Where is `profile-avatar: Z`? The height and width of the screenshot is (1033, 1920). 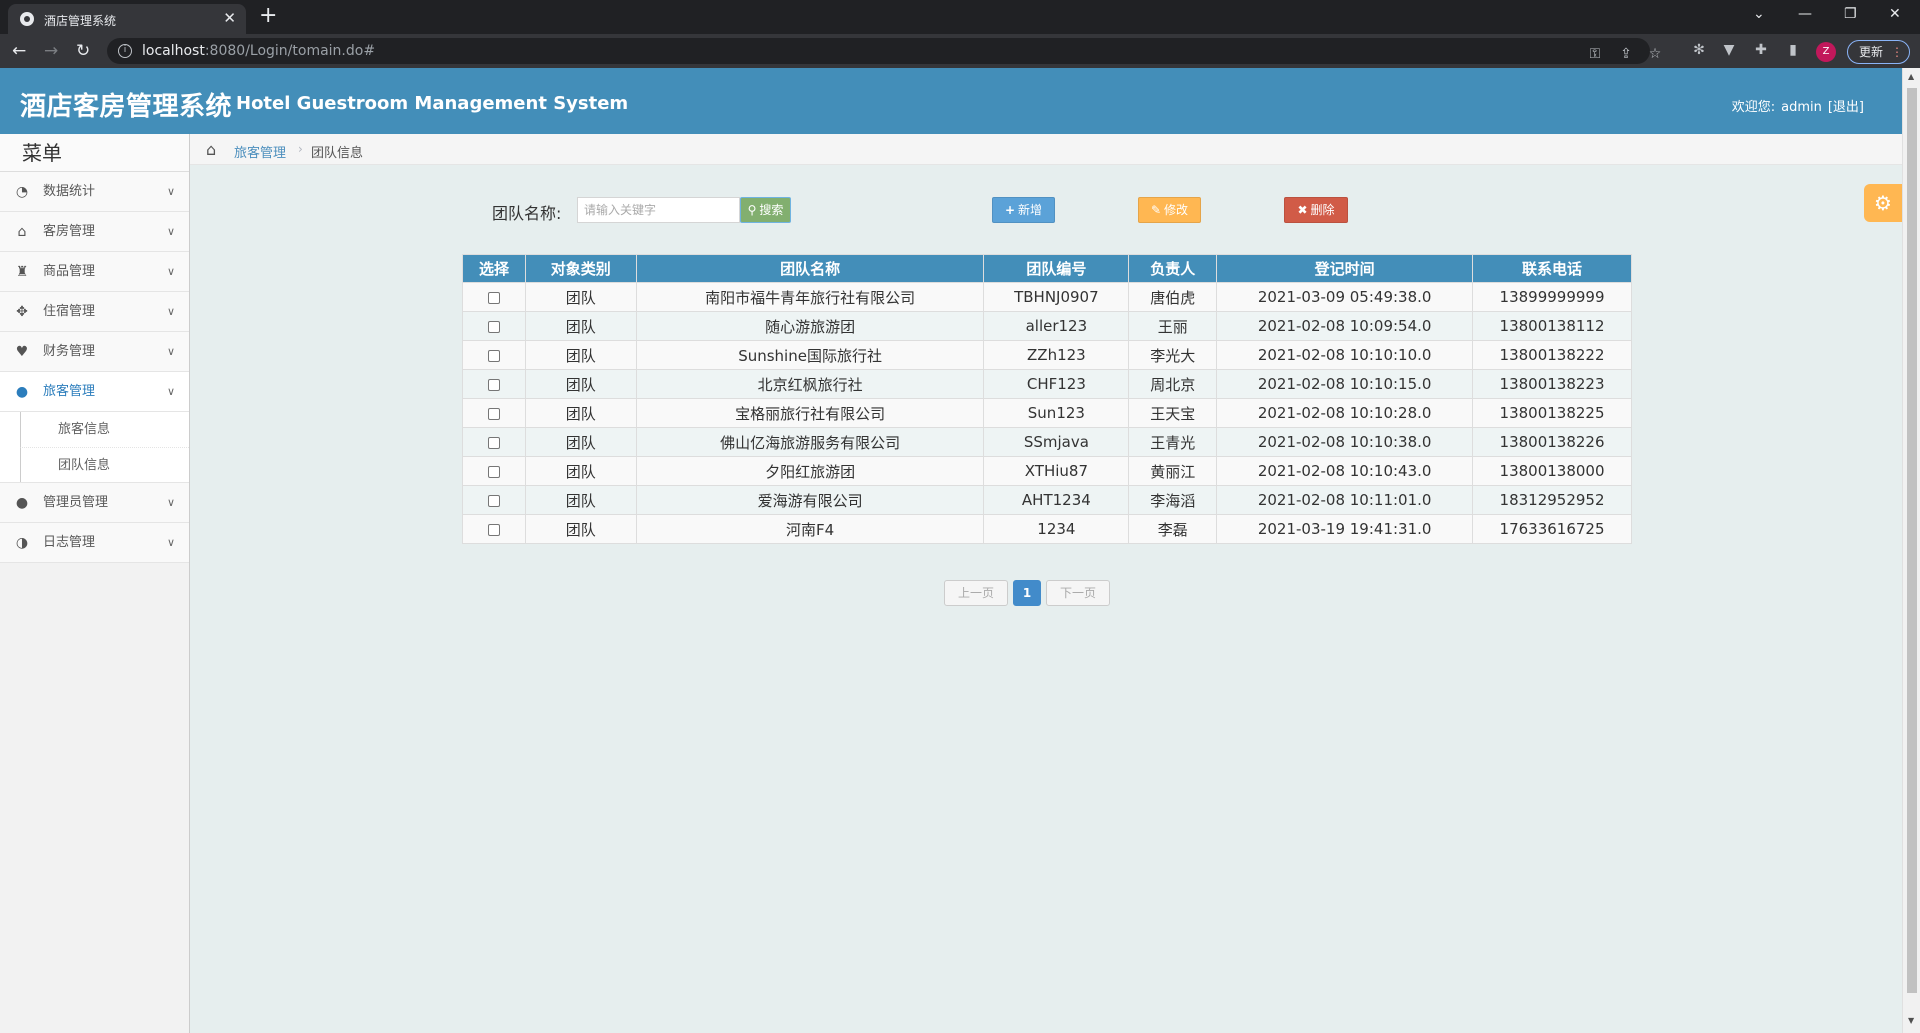
profile-avatar: Z is located at coordinates (1826, 52).